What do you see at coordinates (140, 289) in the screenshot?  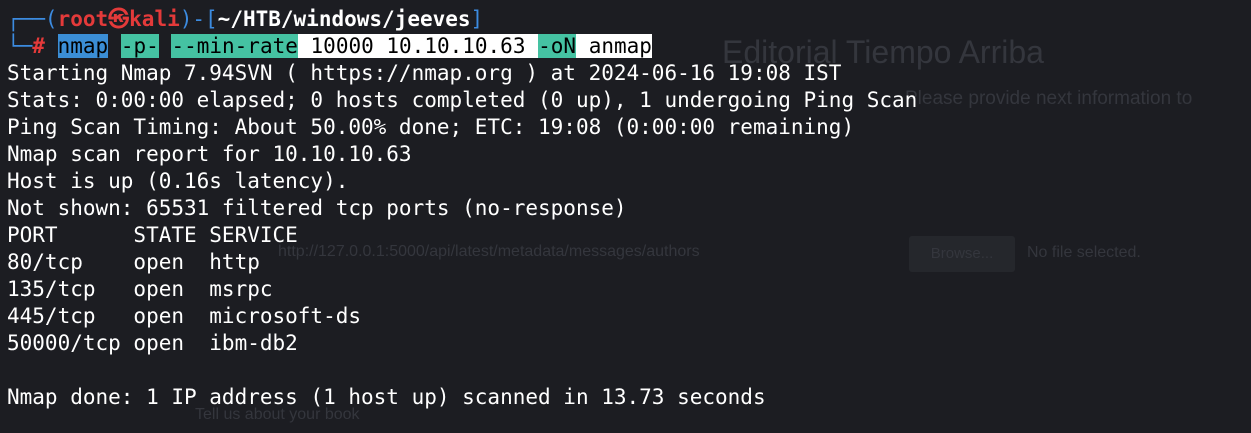 I see `port-table-row: 135/tcp open msrpc` at bounding box center [140, 289].